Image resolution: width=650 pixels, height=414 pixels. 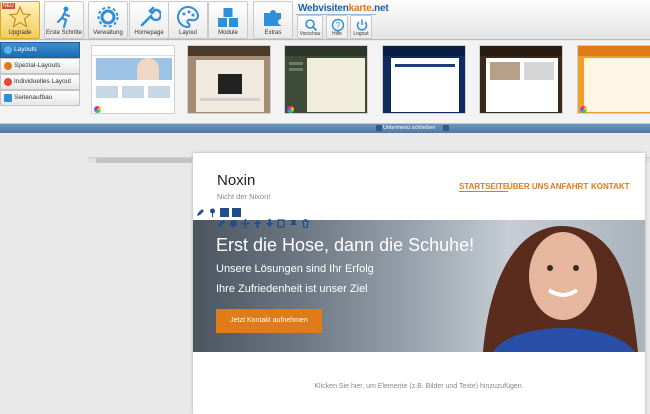 What do you see at coordinates (336, 34) in the screenshot?
I see `hilfe-label: Hilfe` at bounding box center [336, 34].